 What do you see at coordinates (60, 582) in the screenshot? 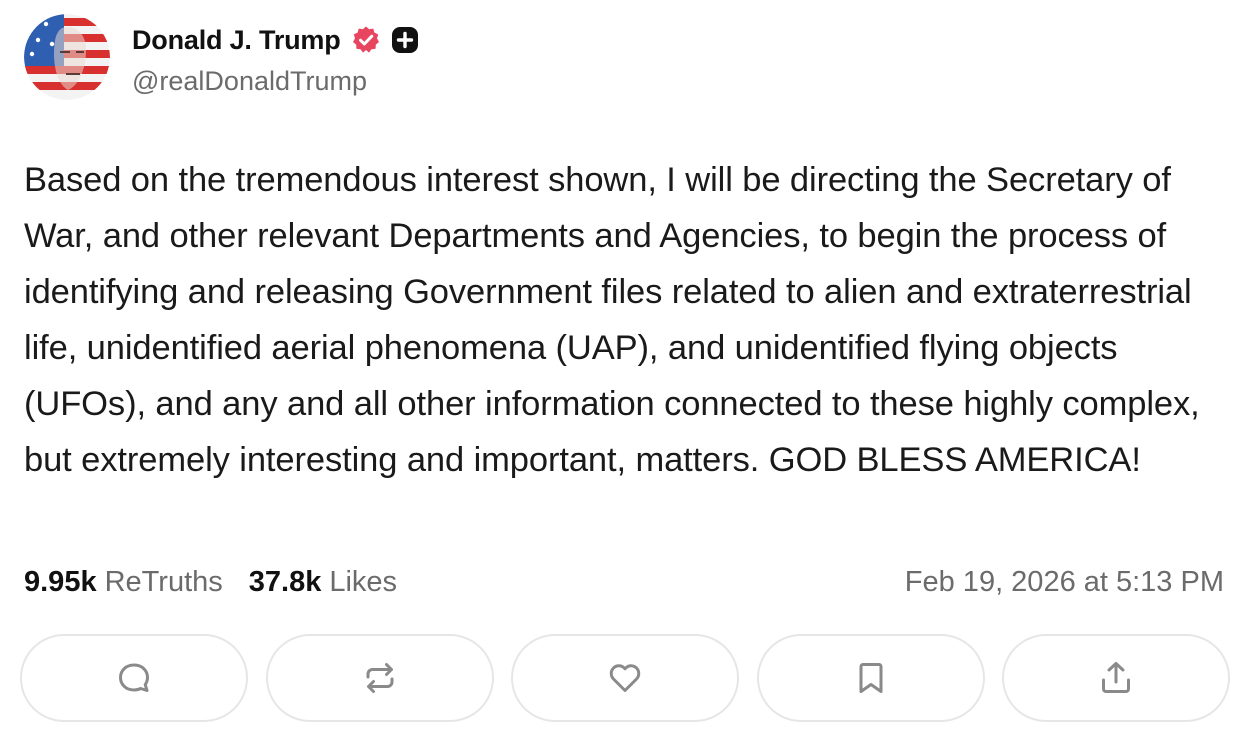
I see `retruths-count: 9.95k` at bounding box center [60, 582].